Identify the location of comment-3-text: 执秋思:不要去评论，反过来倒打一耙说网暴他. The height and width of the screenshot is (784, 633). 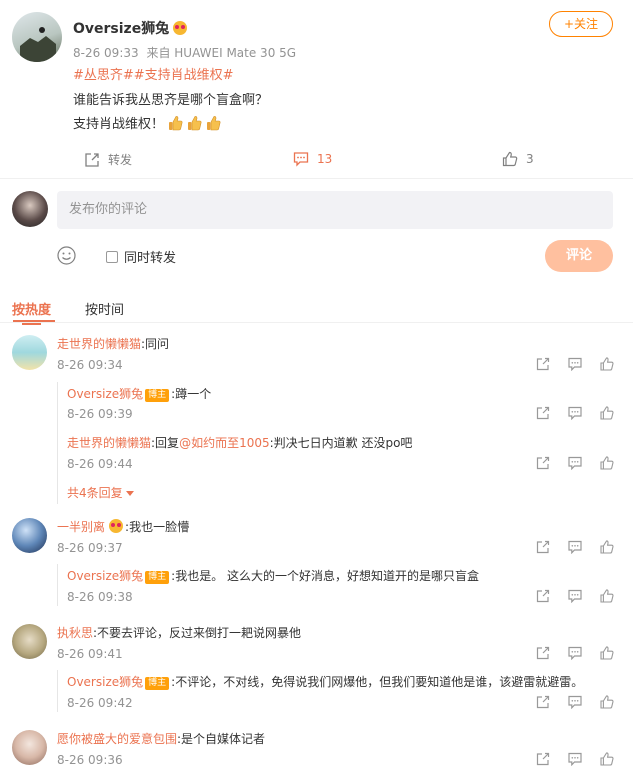
(179, 632).